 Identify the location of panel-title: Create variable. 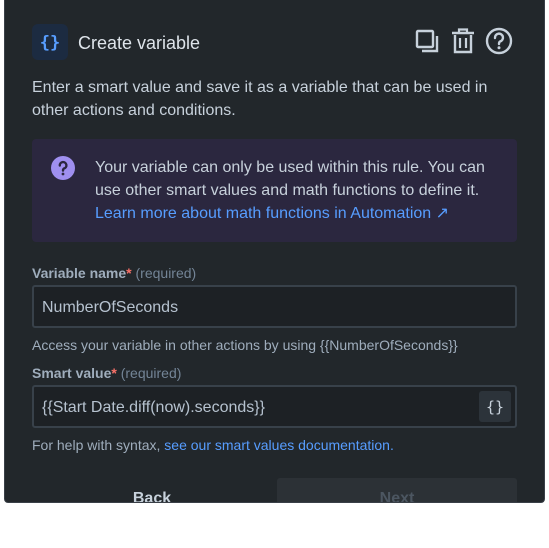
(139, 43).